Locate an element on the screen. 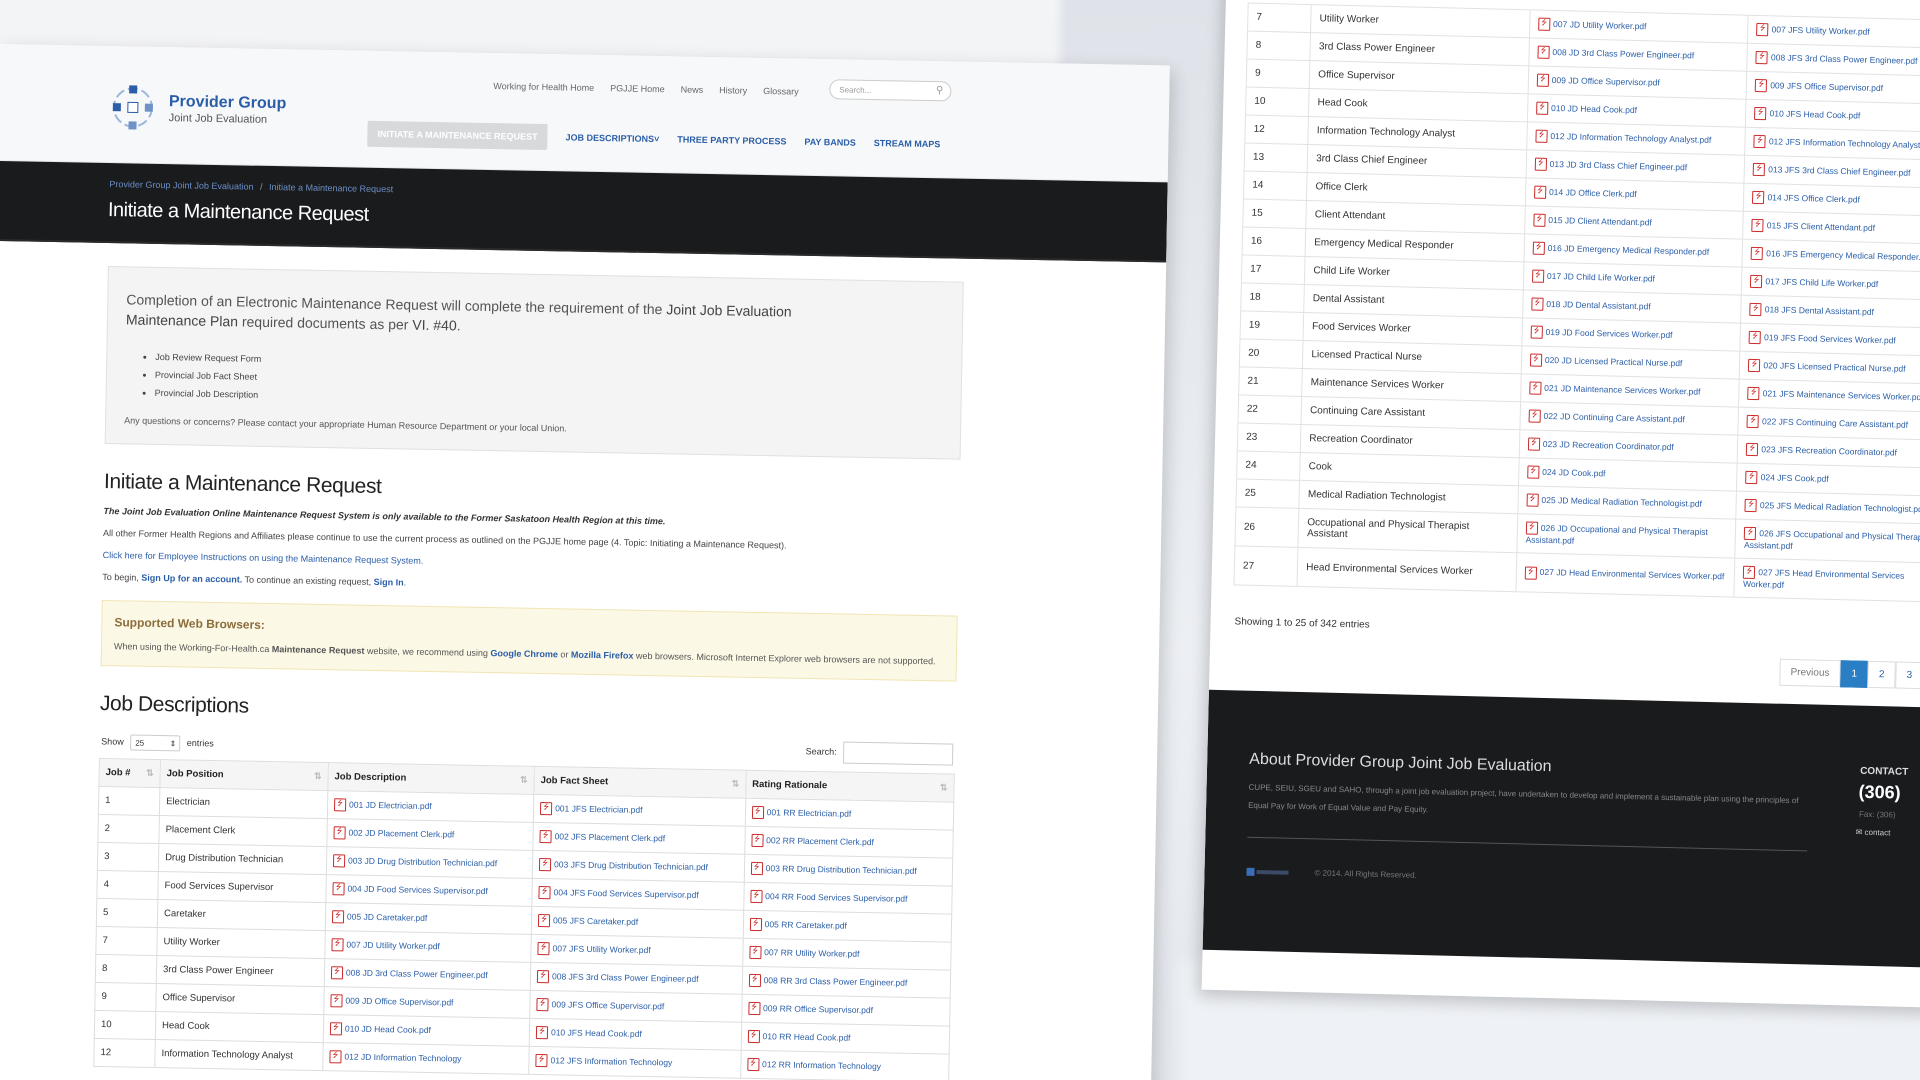 This screenshot has height=1080, width=1920. pdf-link: ⭍ 013 JD 3rd Class Chief Engineer.pdf is located at coordinates (1610, 164).